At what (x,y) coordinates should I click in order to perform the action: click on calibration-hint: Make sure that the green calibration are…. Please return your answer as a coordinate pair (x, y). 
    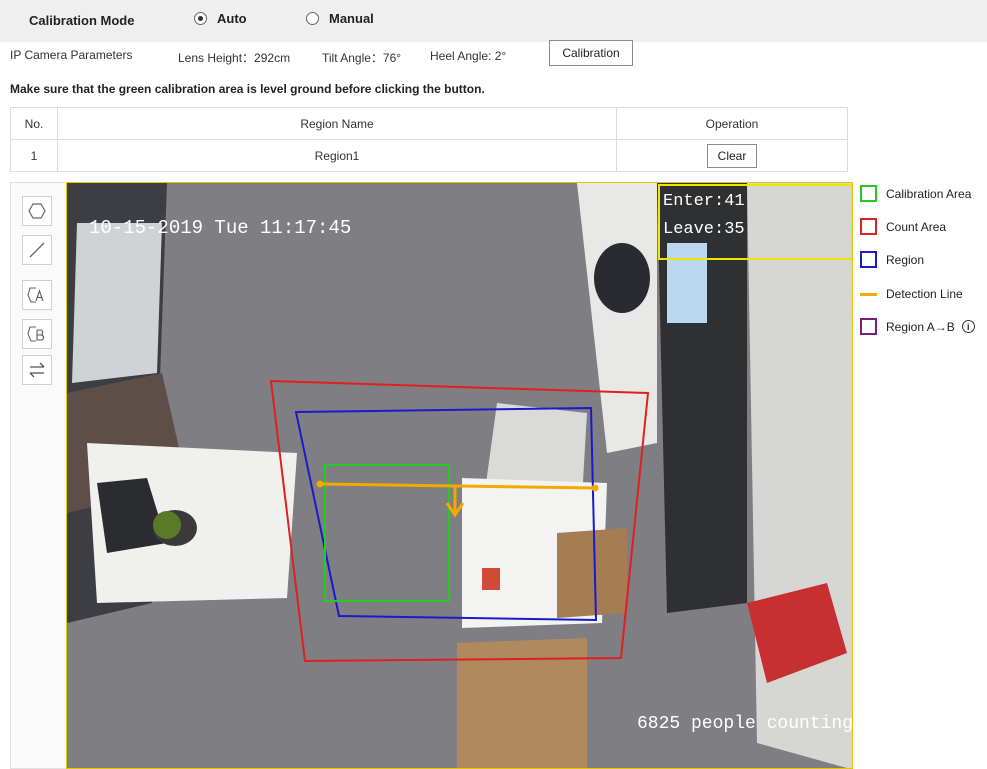
    Looking at the image, I should click on (247, 89).